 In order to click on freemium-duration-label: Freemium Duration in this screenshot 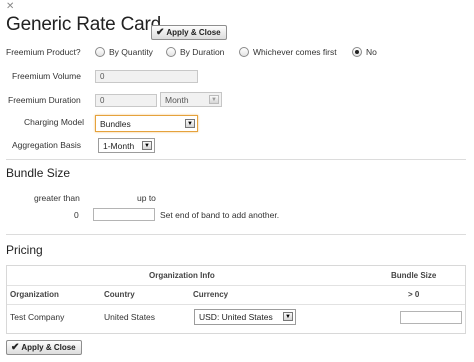, I will do `click(44, 100)`.